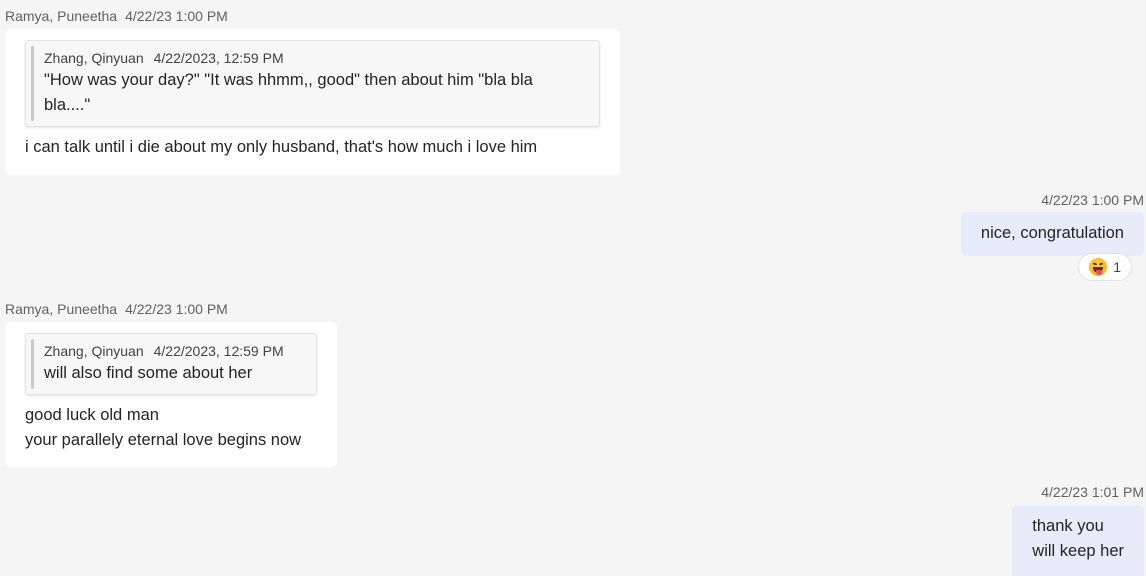 Image resolution: width=1146 pixels, height=576 pixels. I want to click on reaction-badge: 1, so click(1105, 267).